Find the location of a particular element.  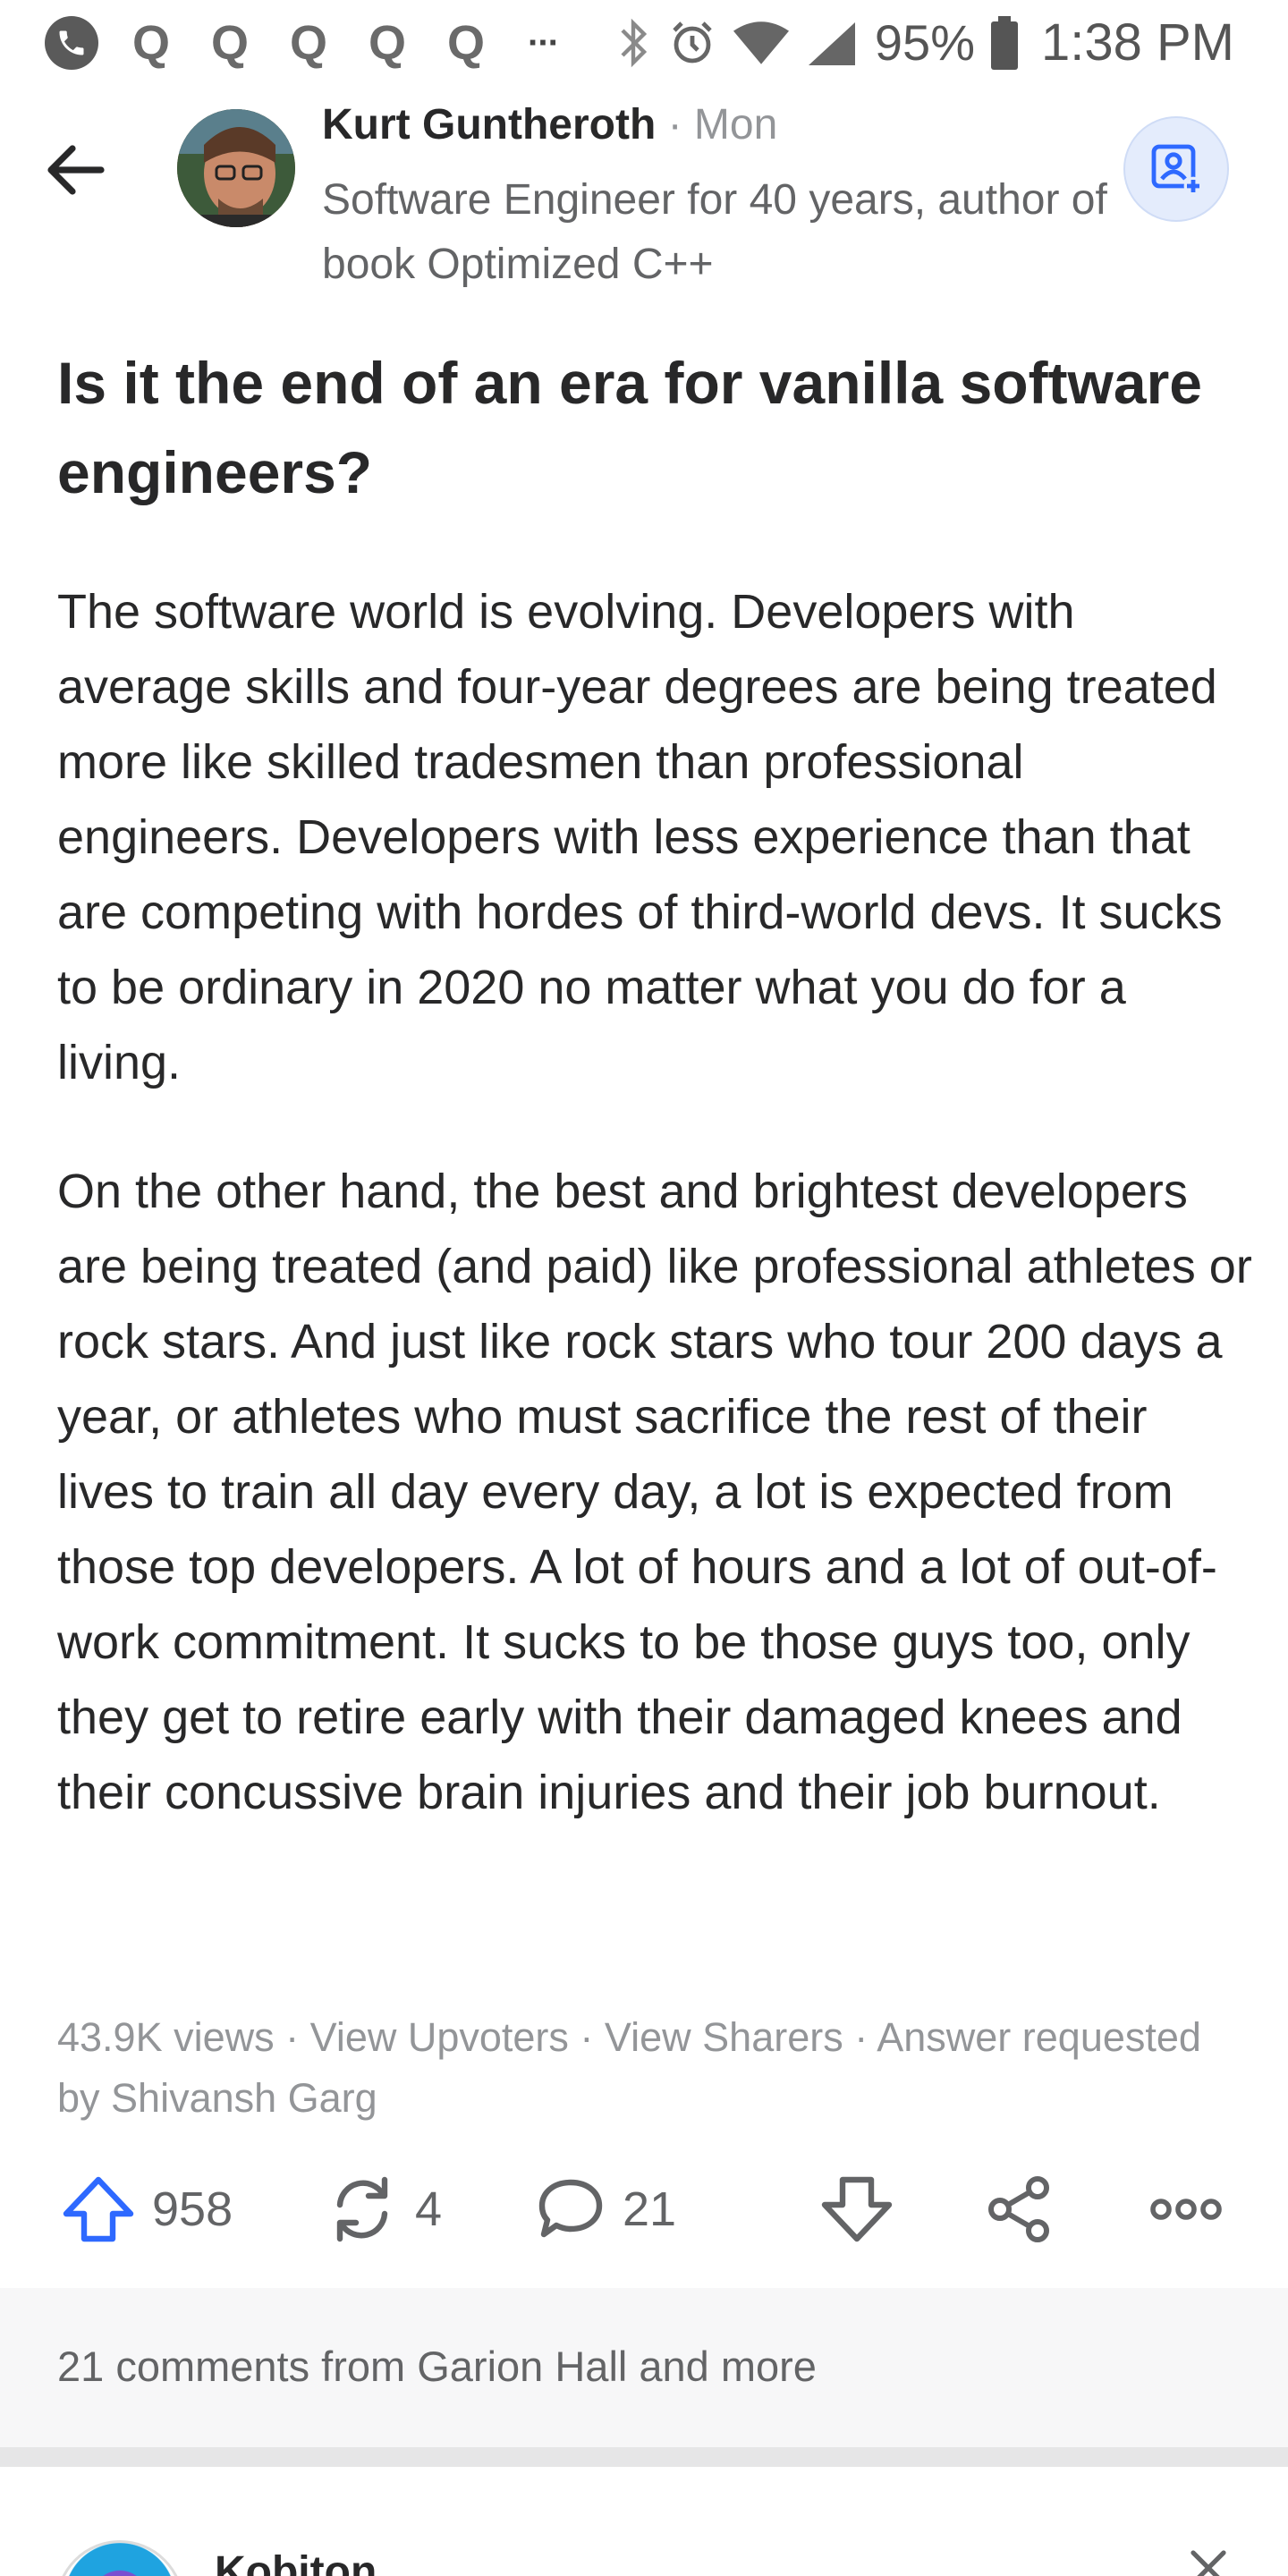

upvote-icon is located at coordinates (98, 2209).